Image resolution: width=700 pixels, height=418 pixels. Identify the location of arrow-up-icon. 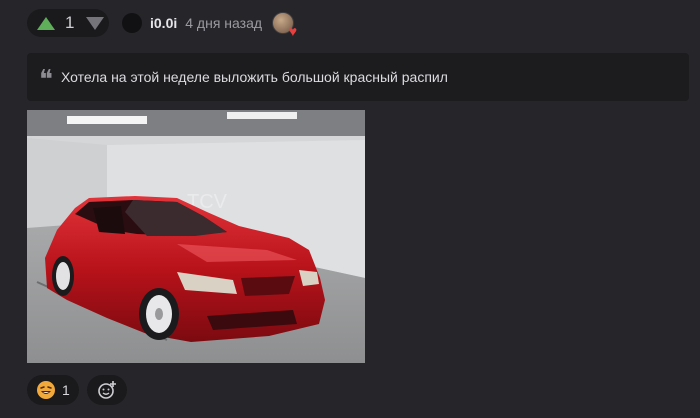
(46, 23).